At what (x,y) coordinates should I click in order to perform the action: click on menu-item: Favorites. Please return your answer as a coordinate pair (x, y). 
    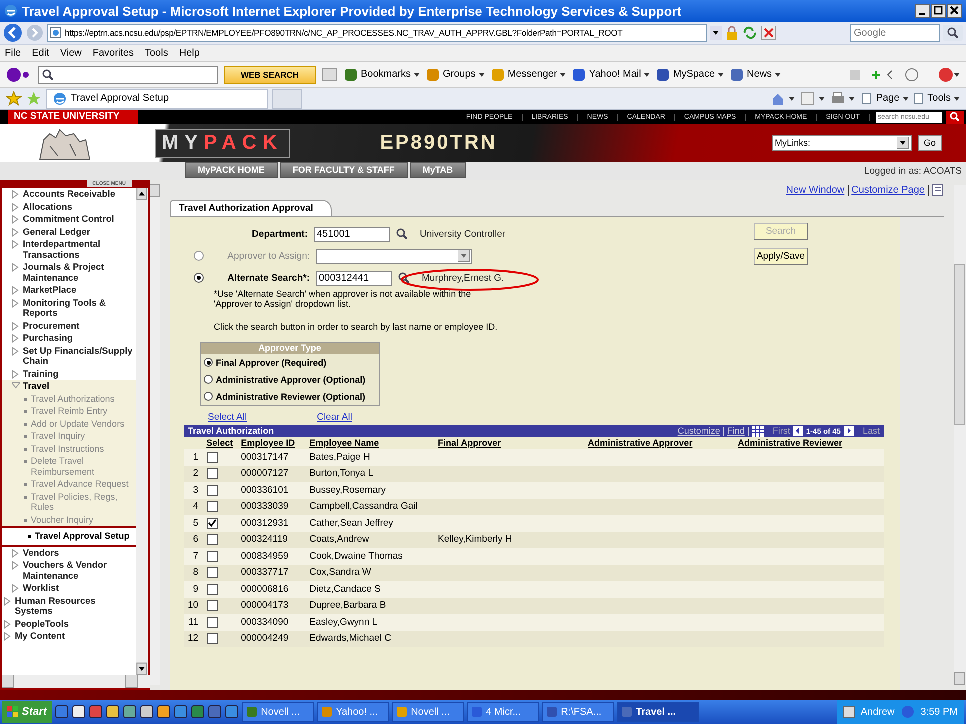
    Looking at the image, I should click on (113, 53).